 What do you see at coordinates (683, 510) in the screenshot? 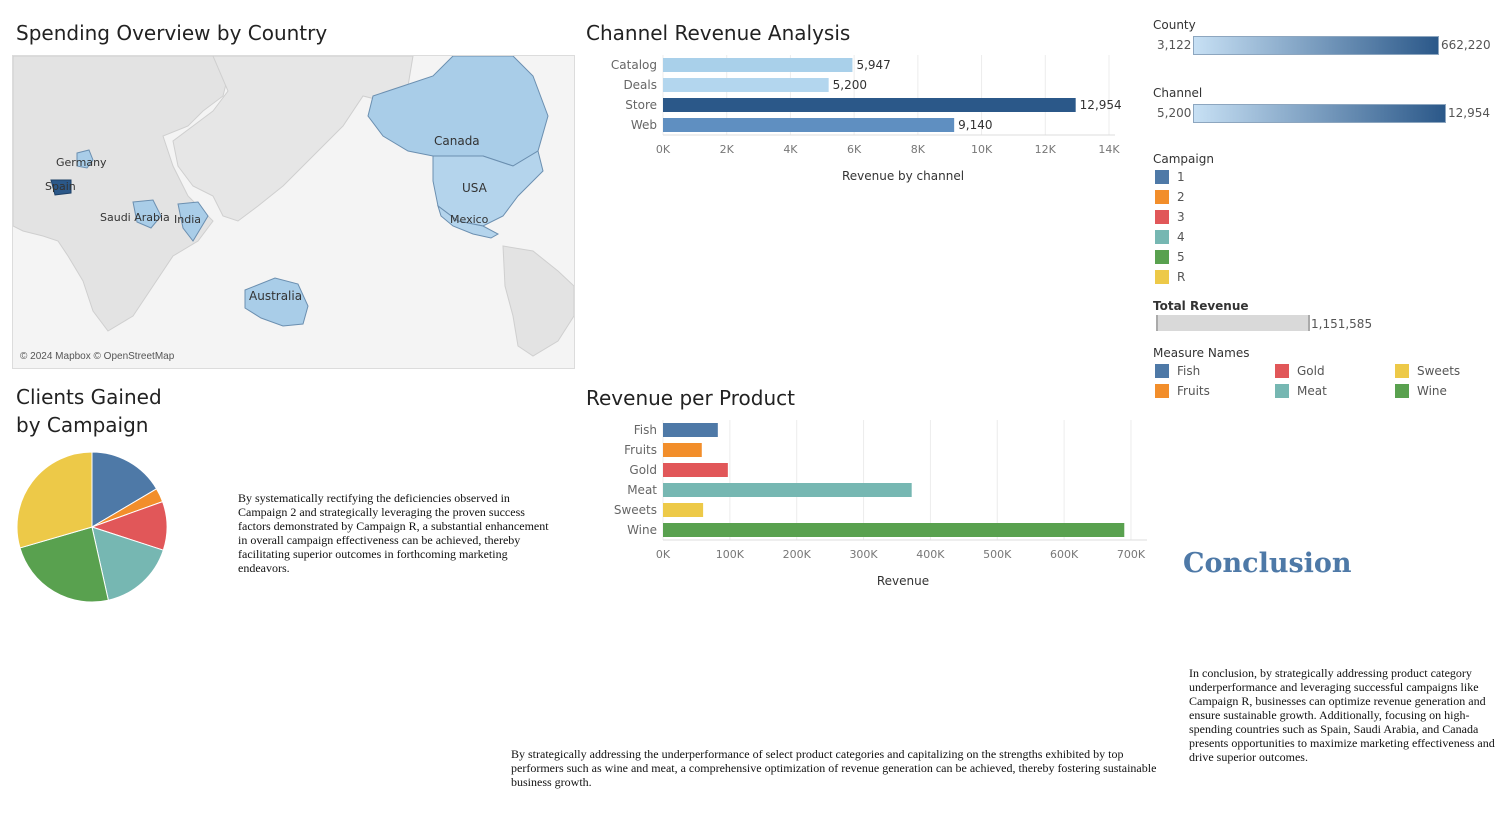
I see `bar-sweets` at bounding box center [683, 510].